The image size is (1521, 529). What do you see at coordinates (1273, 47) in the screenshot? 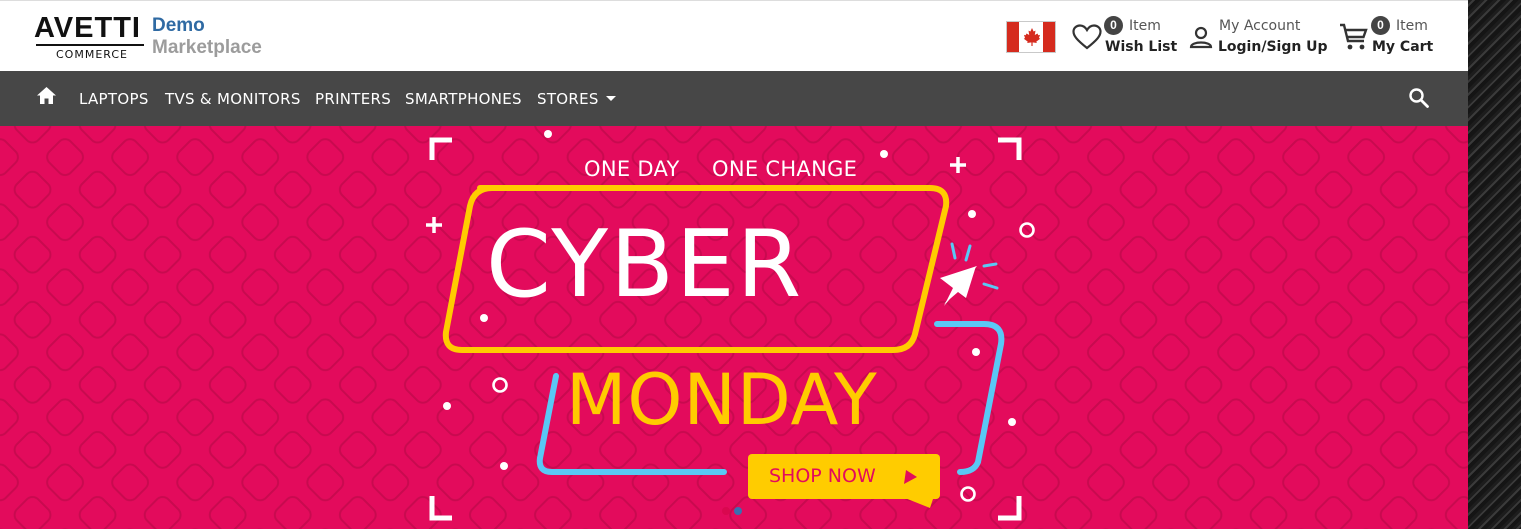
I see `login-signup-label: Login/Sign Up` at bounding box center [1273, 47].